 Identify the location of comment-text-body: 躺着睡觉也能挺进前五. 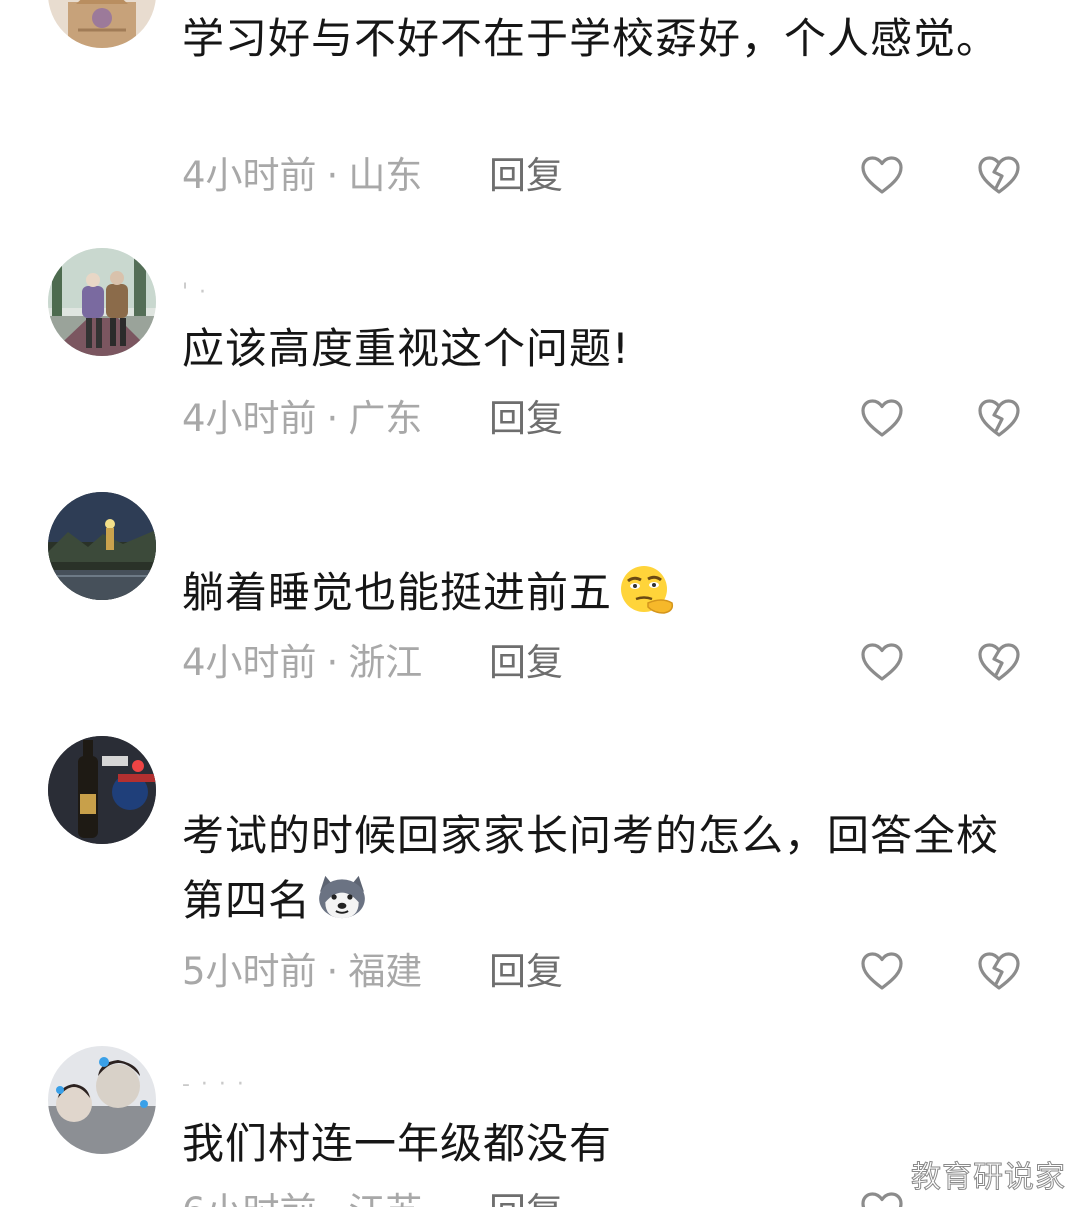
(397, 592).